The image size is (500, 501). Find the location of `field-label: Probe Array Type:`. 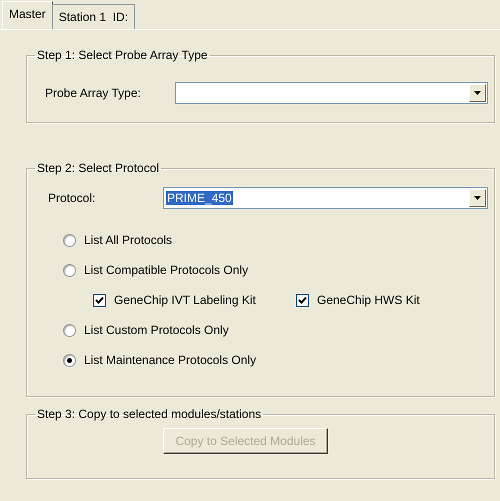

field-label: Probe Array Type: is located at coordinates (93, 93).